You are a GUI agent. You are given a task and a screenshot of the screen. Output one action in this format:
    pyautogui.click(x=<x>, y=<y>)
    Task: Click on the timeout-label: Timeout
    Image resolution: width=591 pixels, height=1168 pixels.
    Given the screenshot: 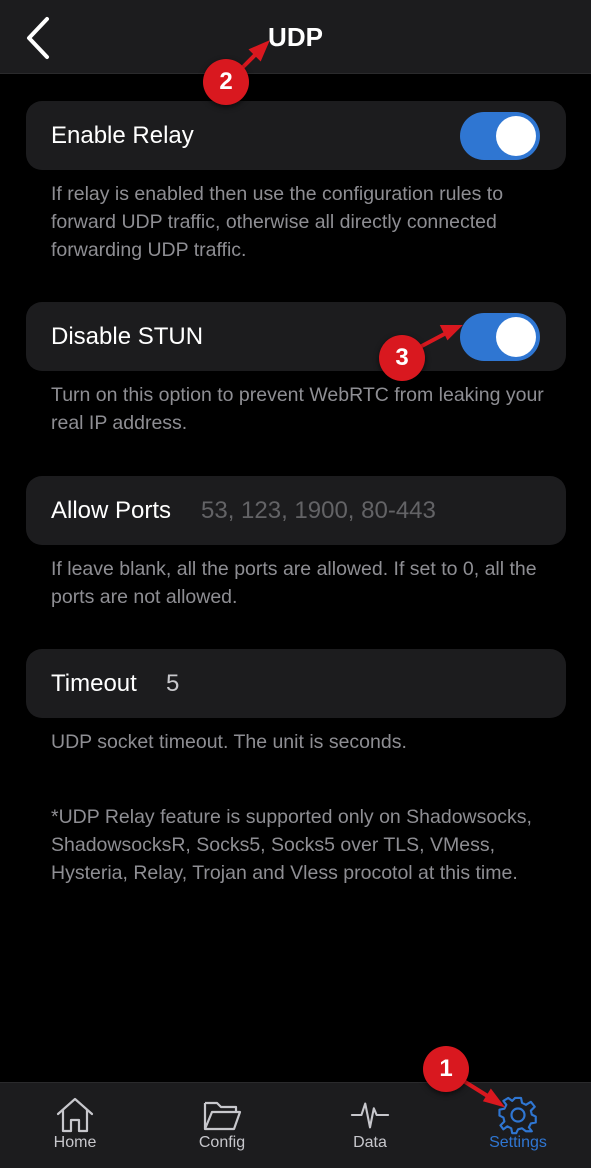 What is the action you would take?
    pyautogui.click(x=94, y=683)
    